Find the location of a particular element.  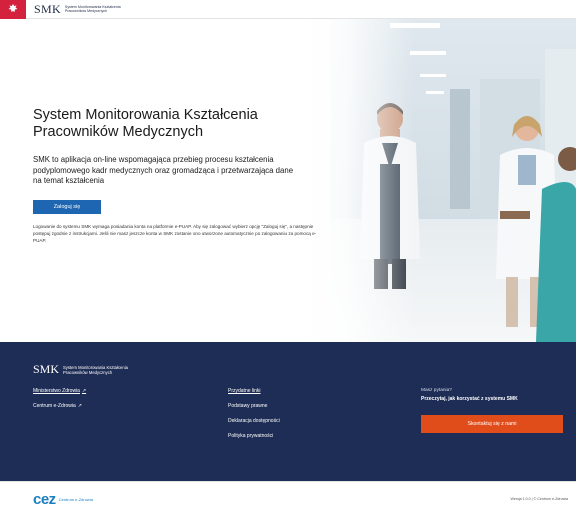

help-link: Przeczytaj, jak korzystać z systemu SMK is located at coordinates (469, 399).